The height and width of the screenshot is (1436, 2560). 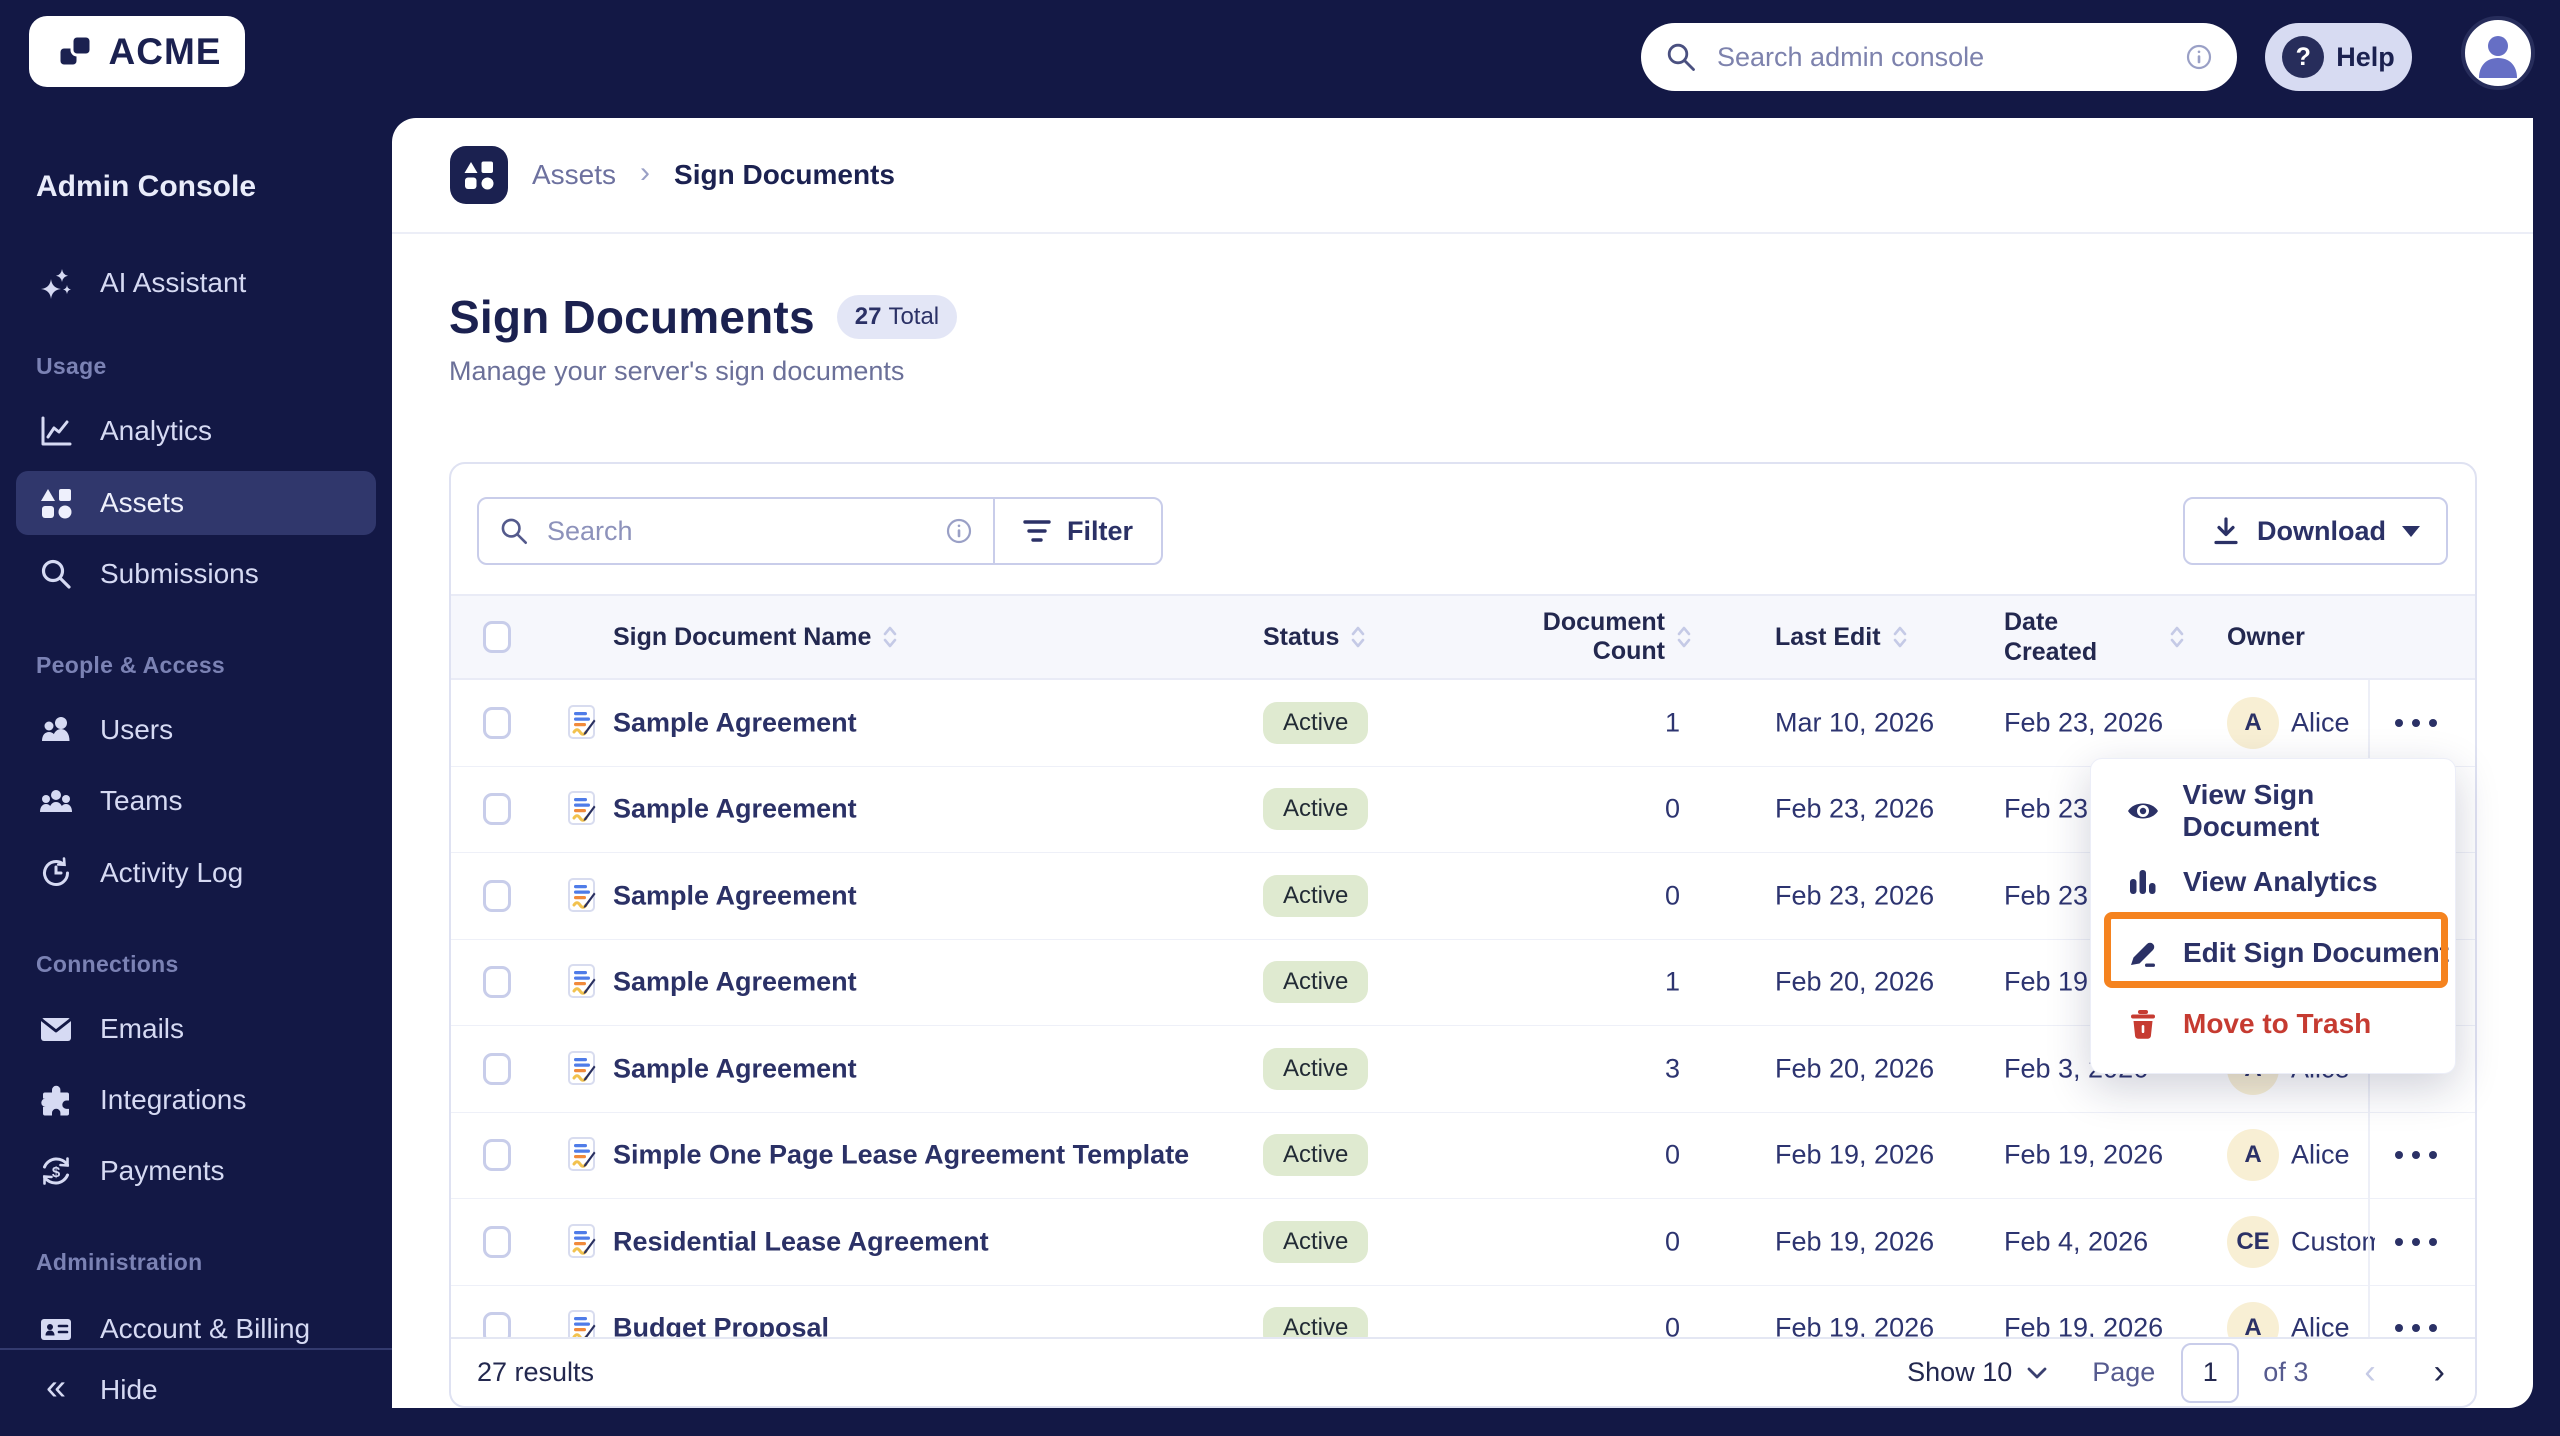 I want to click on page-size-select: Show 10, so click(x=1977, y=1372).